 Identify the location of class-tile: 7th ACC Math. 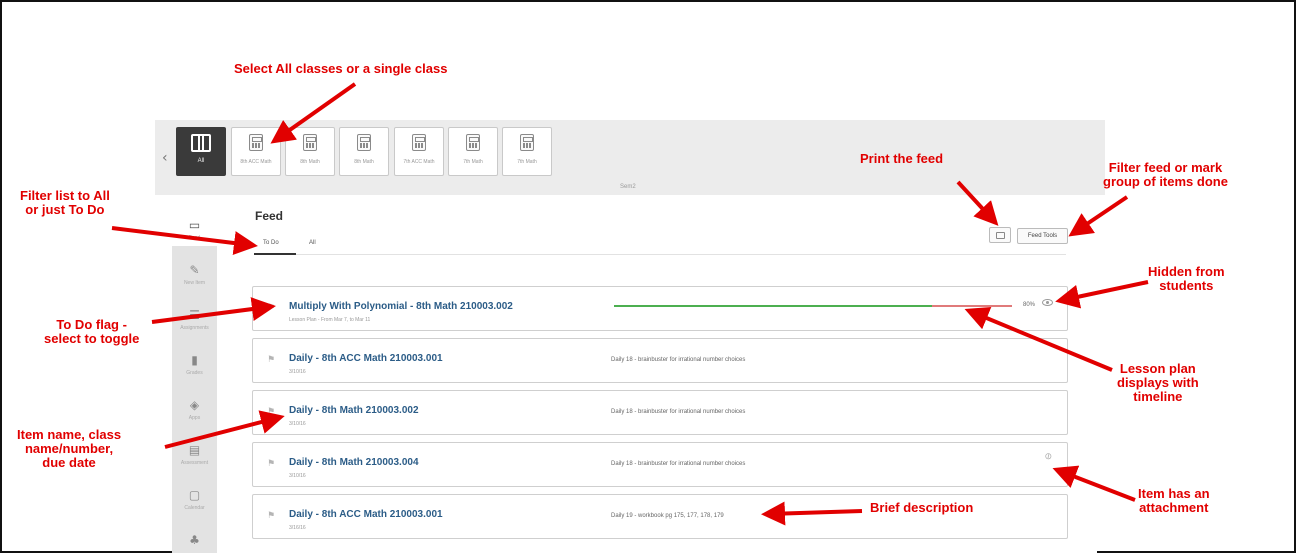
(419, 151).